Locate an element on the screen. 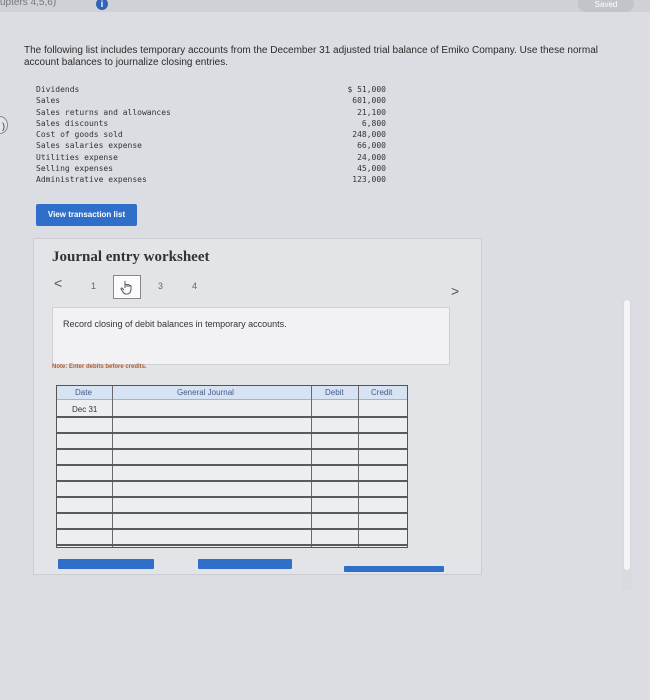 This screenshot has height=700, width=650. debit-column-header: Debit is located at coordinates (334, 392).